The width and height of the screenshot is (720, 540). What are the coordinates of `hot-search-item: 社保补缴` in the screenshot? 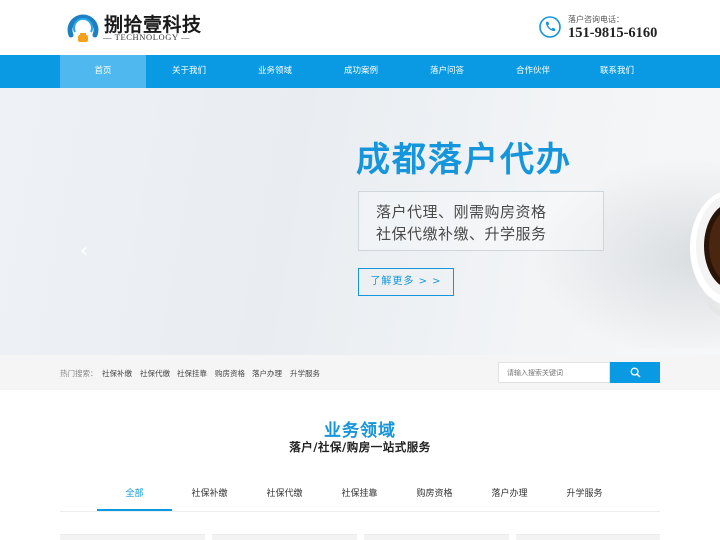 It's located at (117, 373).